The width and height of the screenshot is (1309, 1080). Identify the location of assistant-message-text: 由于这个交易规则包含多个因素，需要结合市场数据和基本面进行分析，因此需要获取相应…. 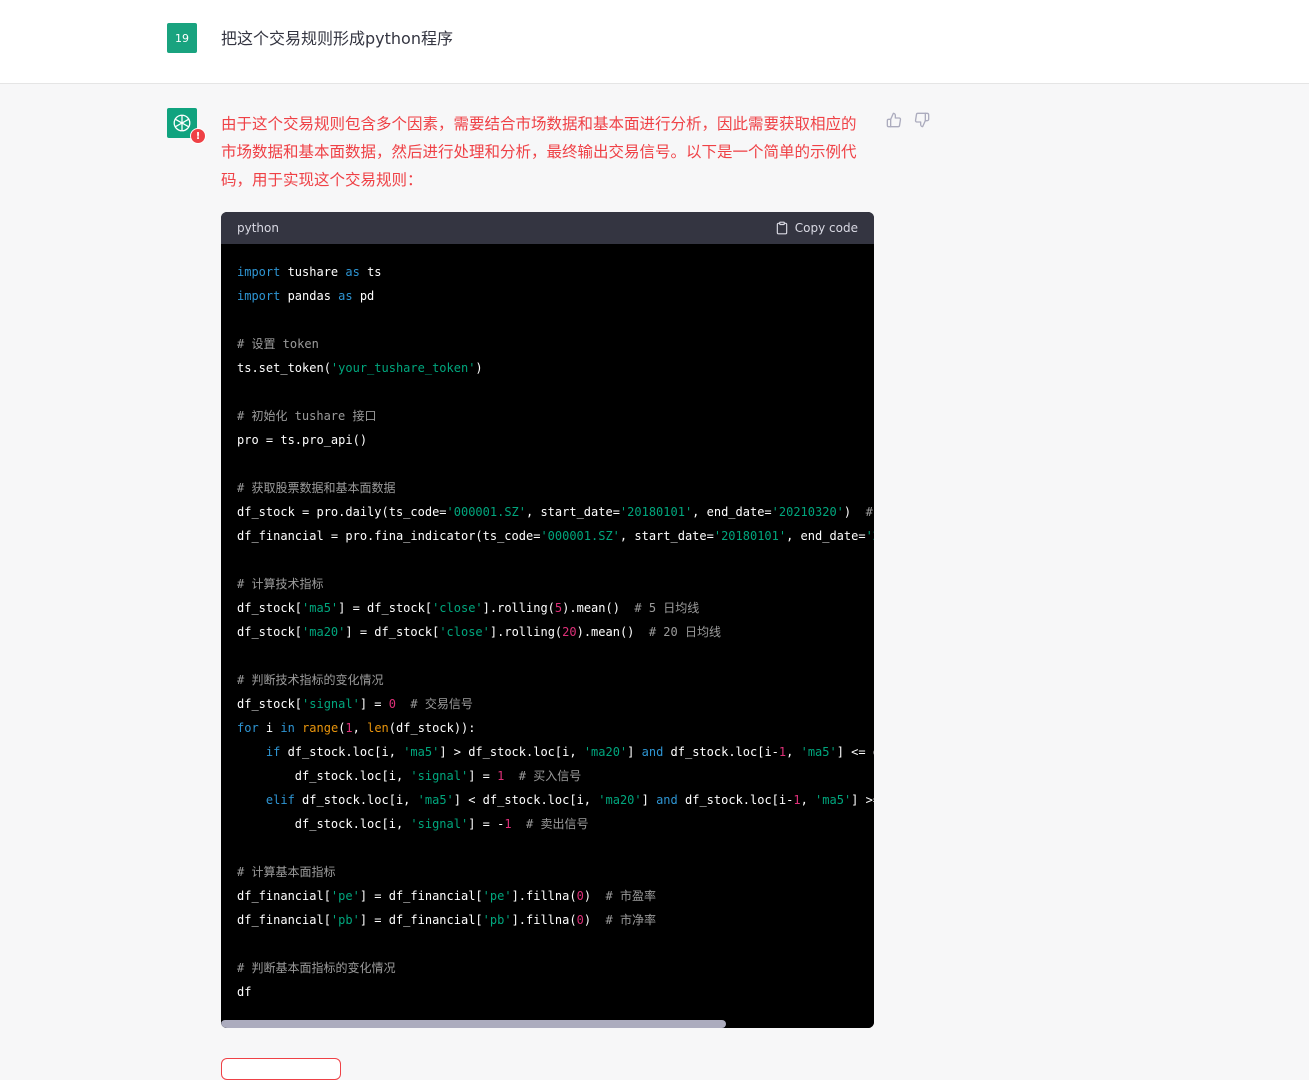
(539, 152).